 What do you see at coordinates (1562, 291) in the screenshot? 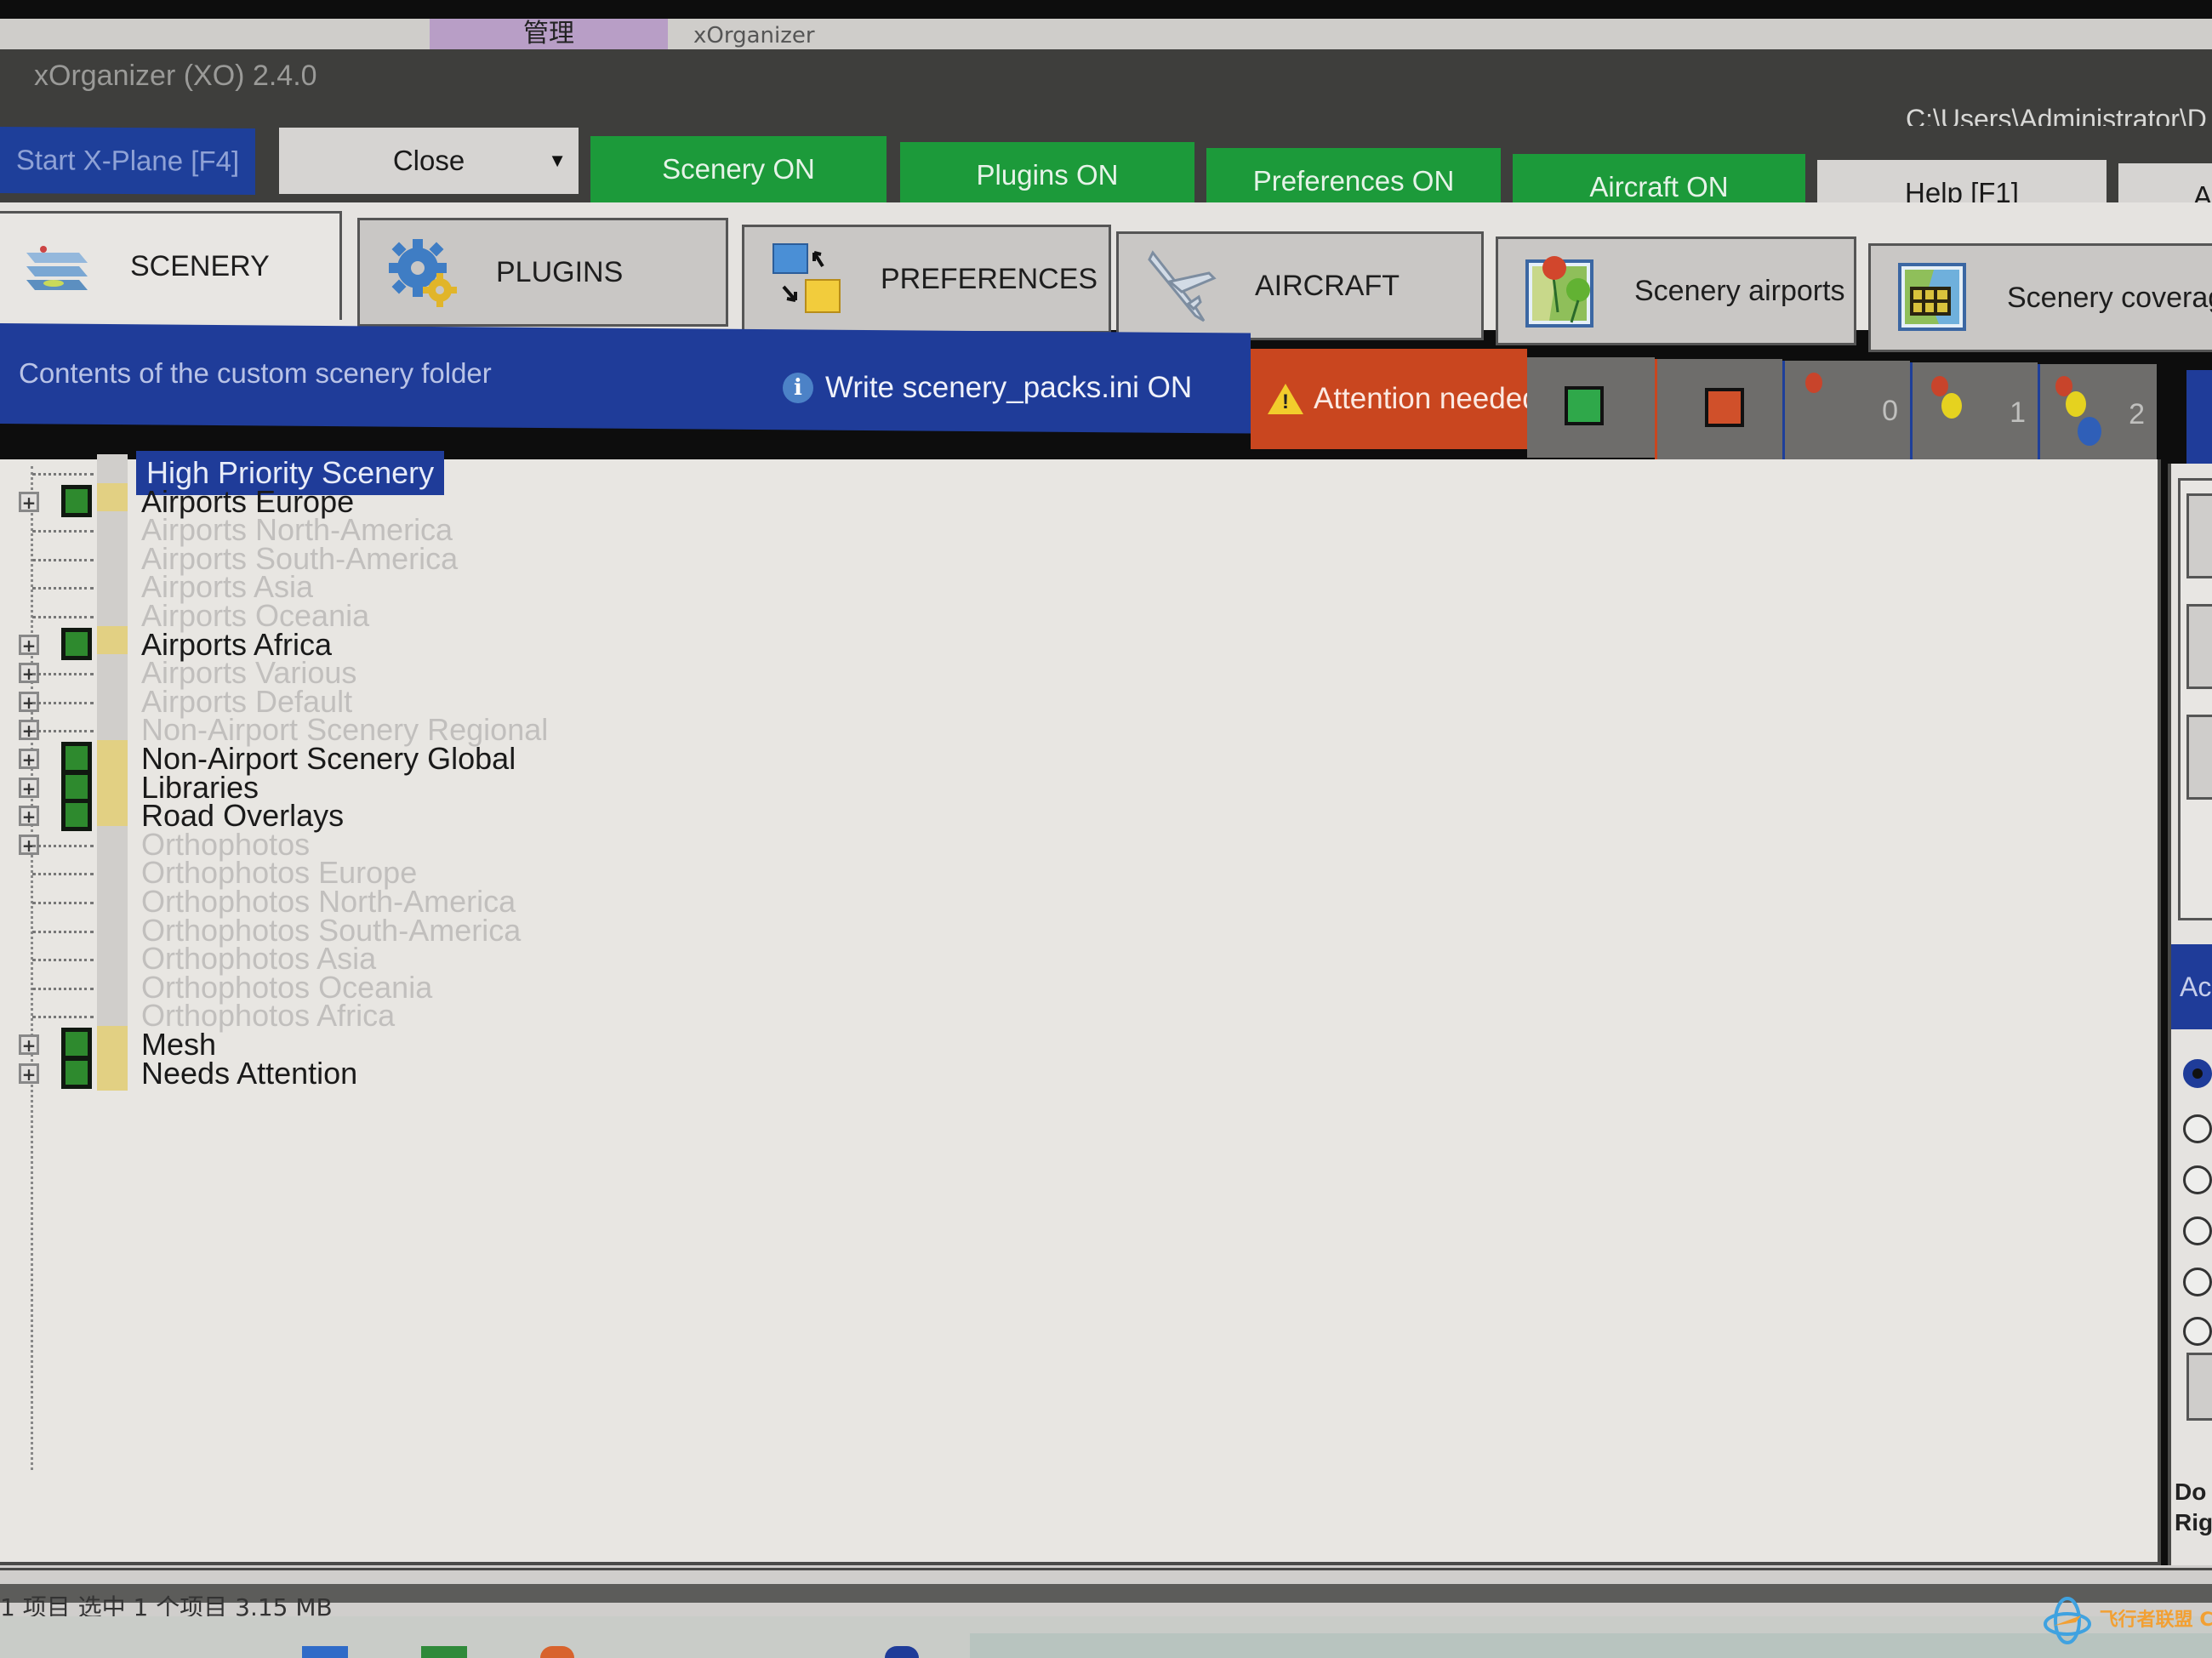
I see `map-pins-icon` at bounding box center [1562, 291].